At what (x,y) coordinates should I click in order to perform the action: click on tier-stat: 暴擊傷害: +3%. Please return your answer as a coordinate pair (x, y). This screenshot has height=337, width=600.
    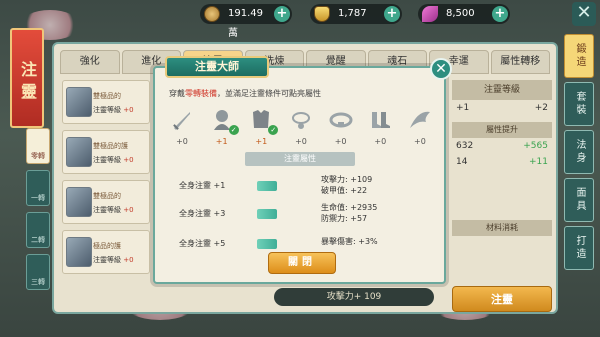
    Looking at the image, I should click on (349, 241).